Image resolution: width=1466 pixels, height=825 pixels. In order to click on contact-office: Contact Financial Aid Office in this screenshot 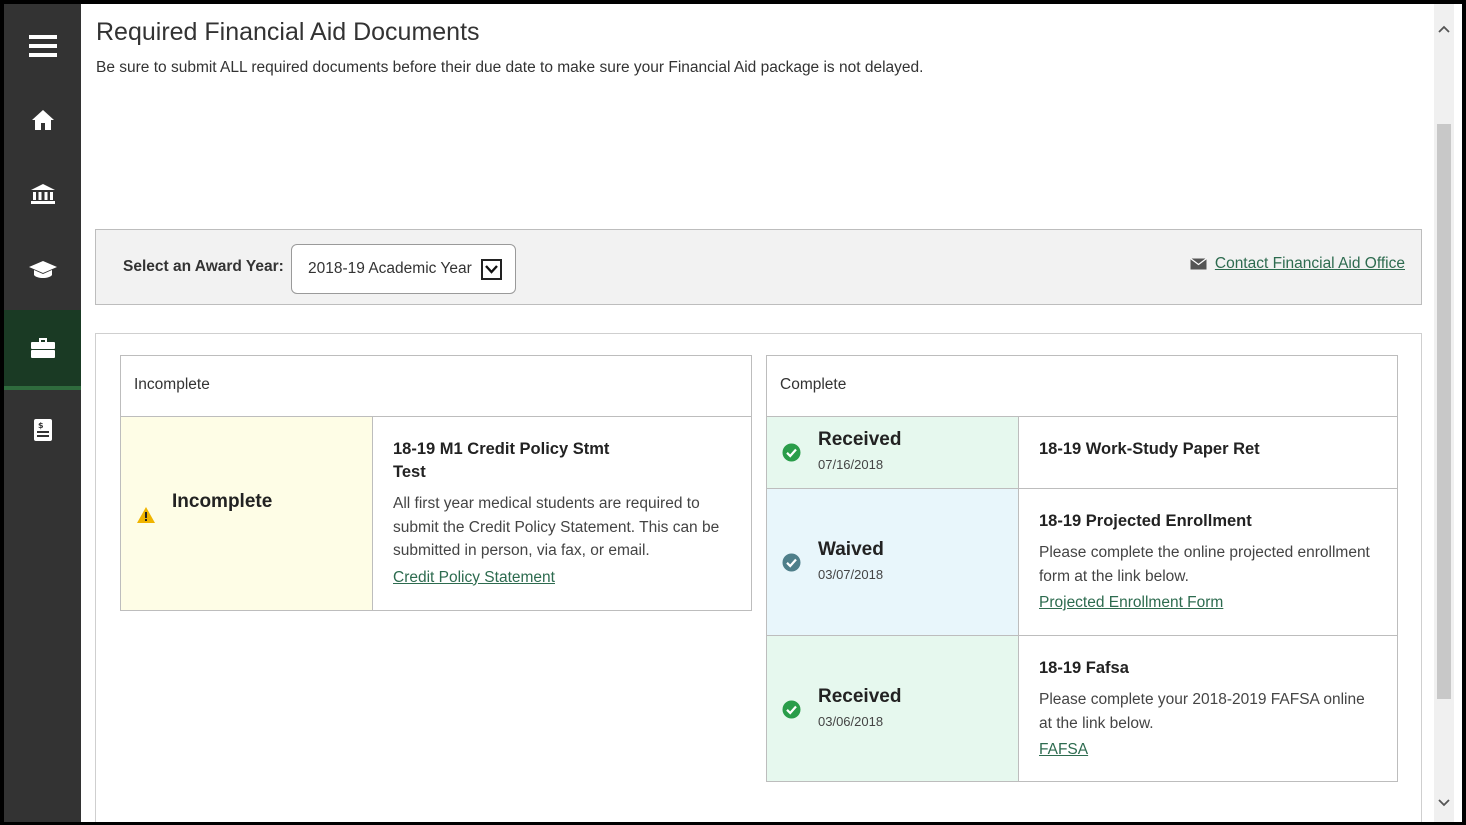, I will do `click(1297, 264)`.